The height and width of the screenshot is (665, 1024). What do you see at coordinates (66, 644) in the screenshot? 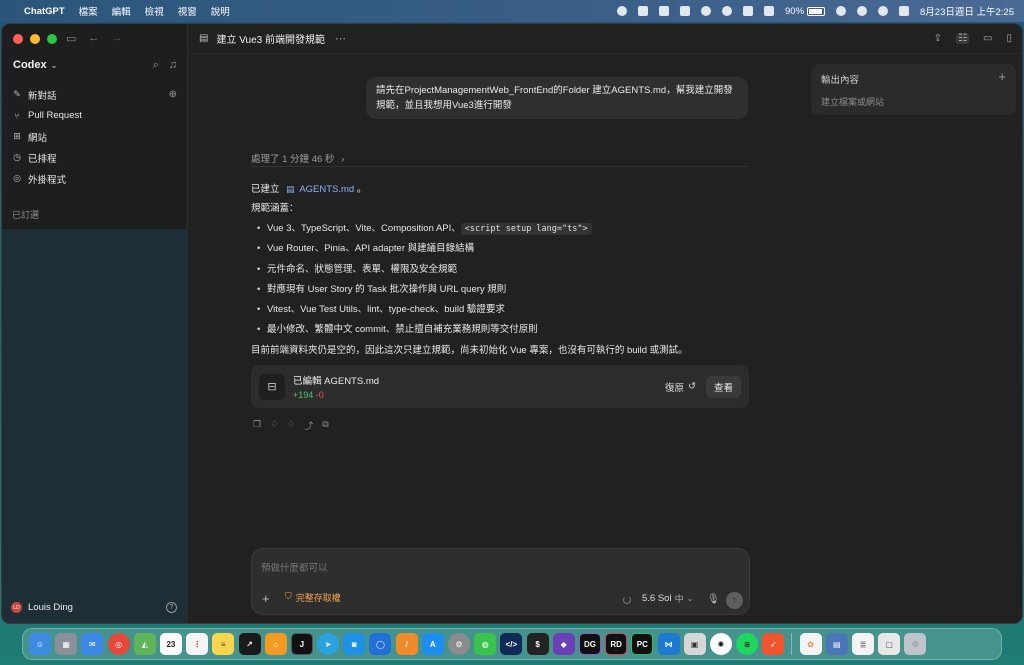
I see `launchpad-icon: ▦` at bounding box center [66, 644].